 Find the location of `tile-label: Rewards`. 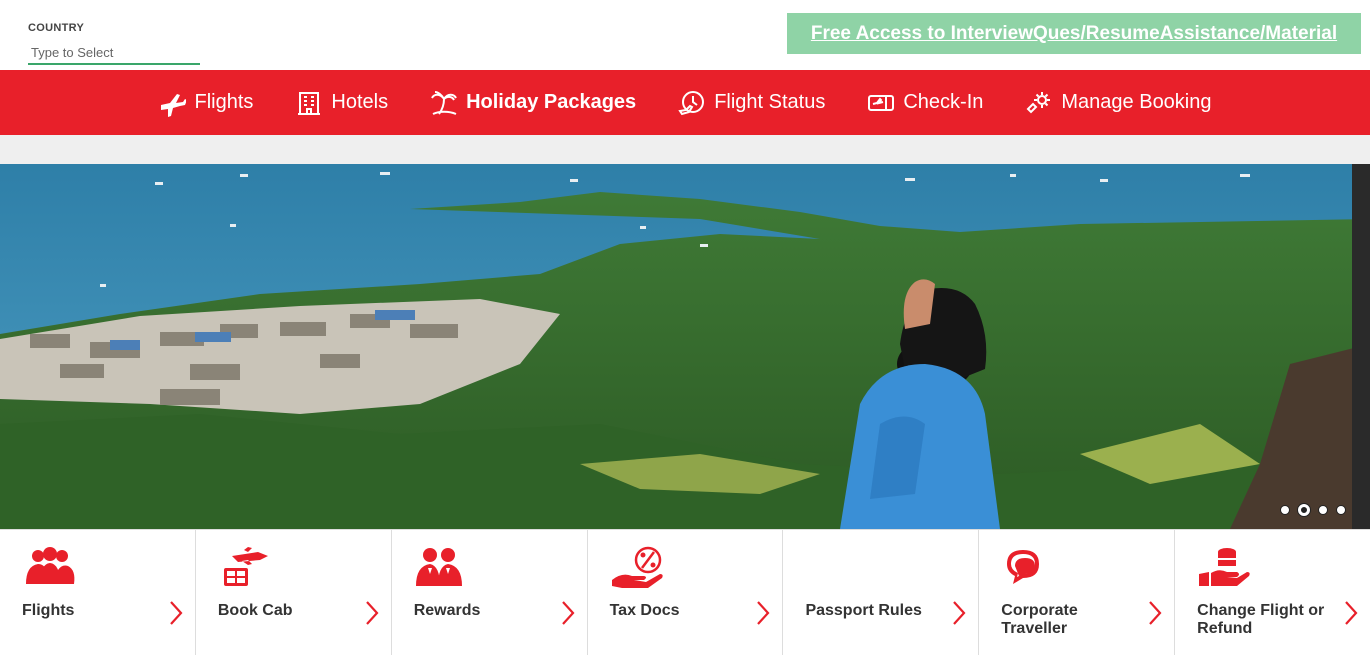

tile-label: Rewards is located at coordinates (447, 610).